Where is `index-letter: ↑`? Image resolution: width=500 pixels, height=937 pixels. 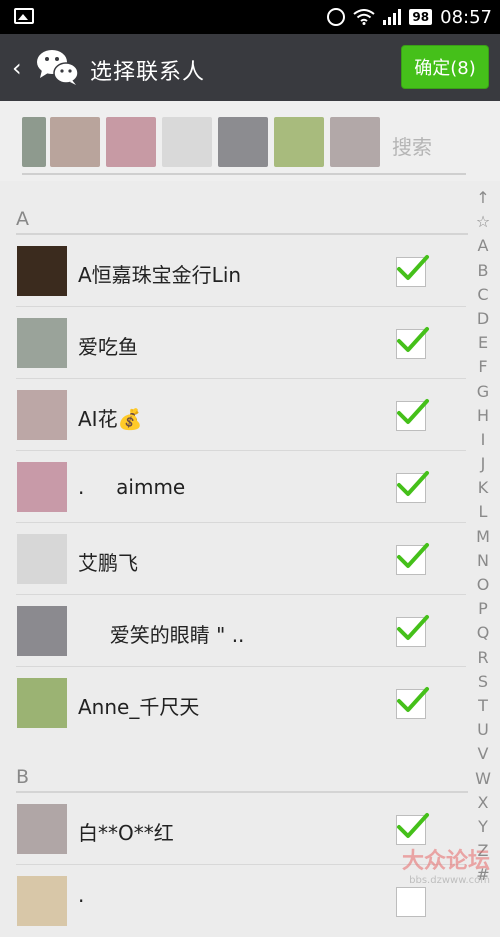
index-letter: ↑ is located at coordinates (483, 198).